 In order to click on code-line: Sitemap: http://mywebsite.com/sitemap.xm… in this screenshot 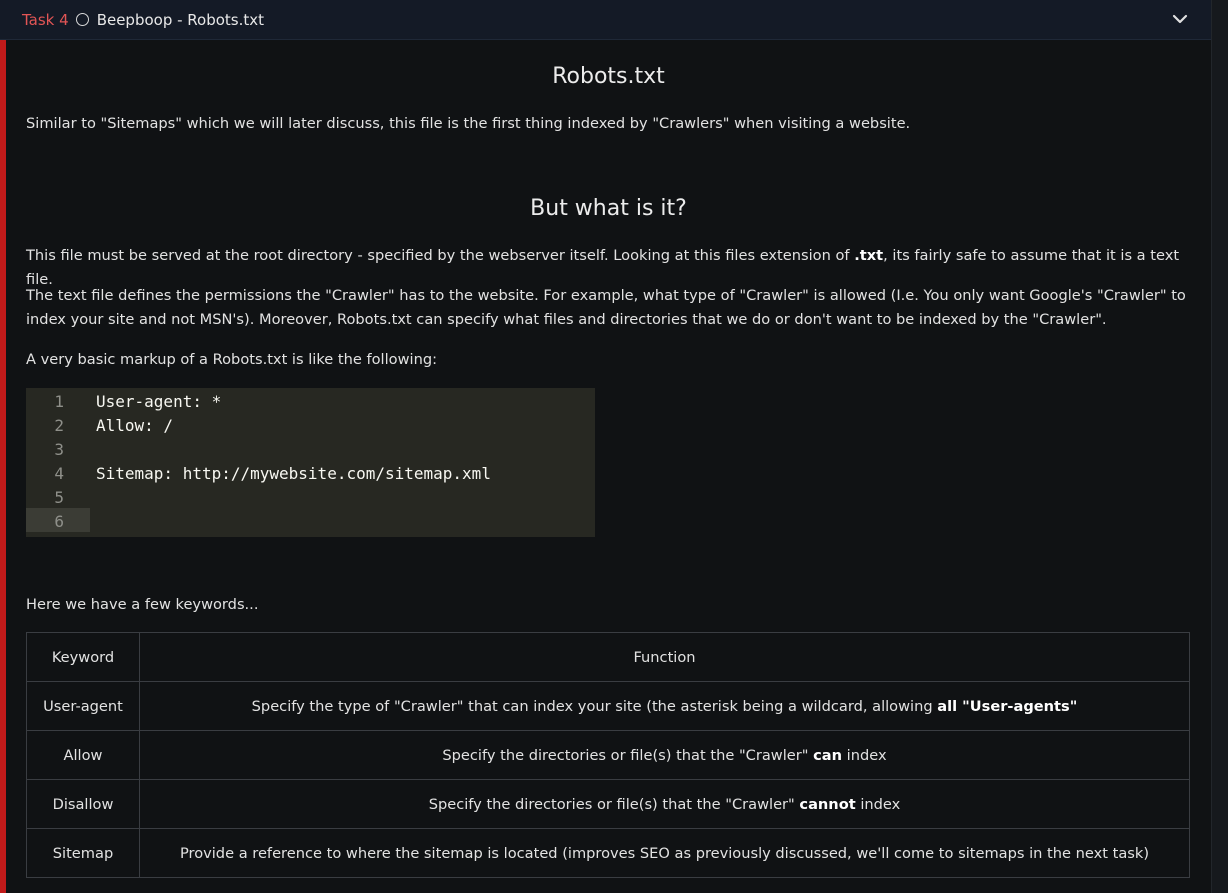, I will do `click(293, 473)`.